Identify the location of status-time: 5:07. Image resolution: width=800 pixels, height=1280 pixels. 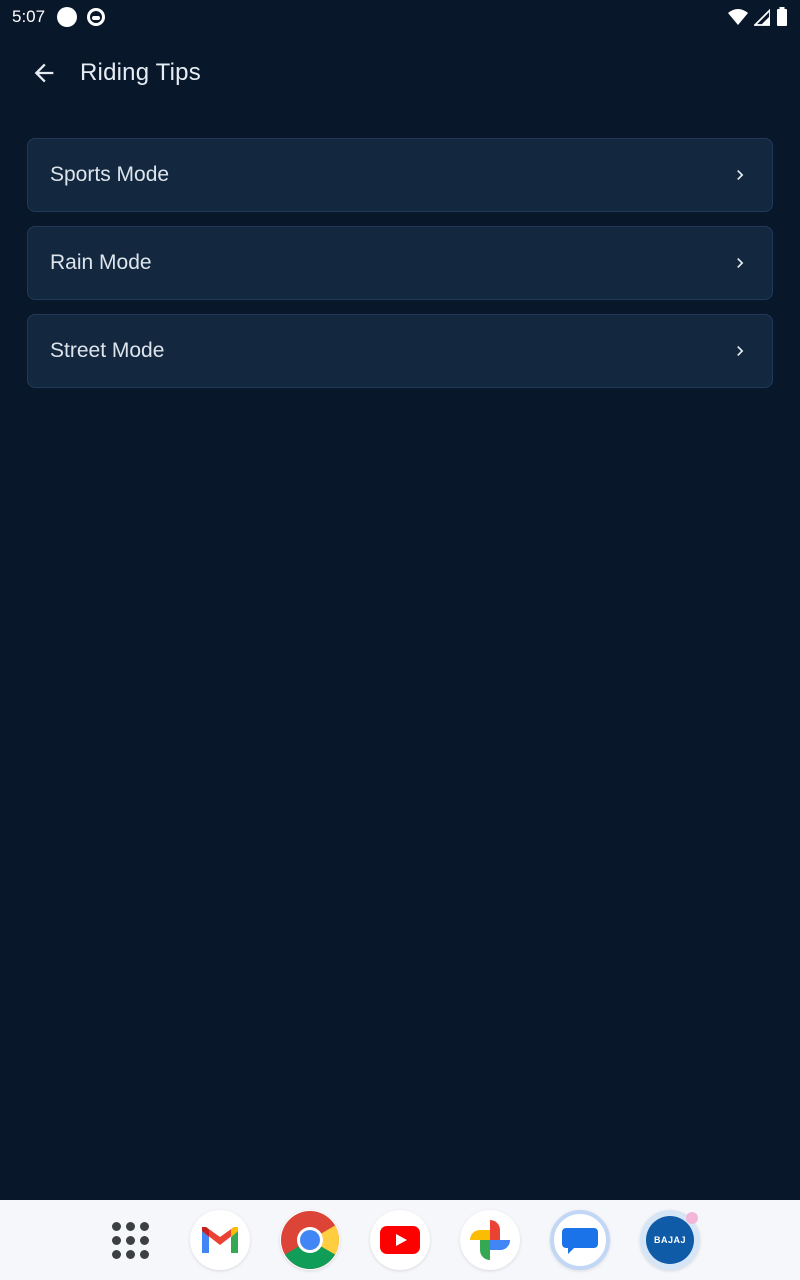
(29, 16).